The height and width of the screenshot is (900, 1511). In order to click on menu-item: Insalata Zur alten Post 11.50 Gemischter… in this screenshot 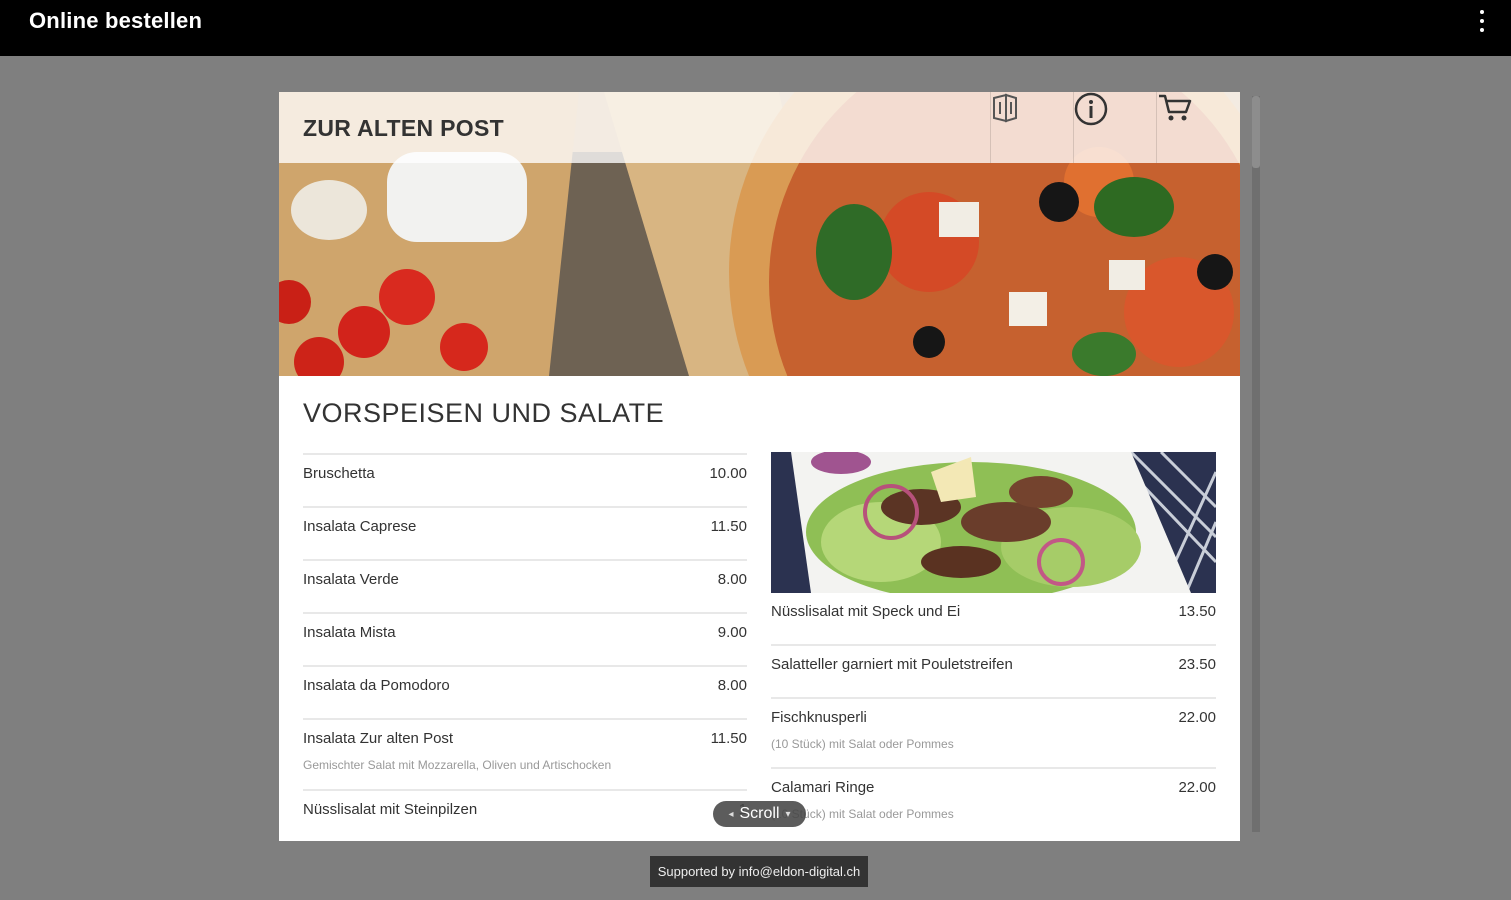, I will do `click(525, 753)`.